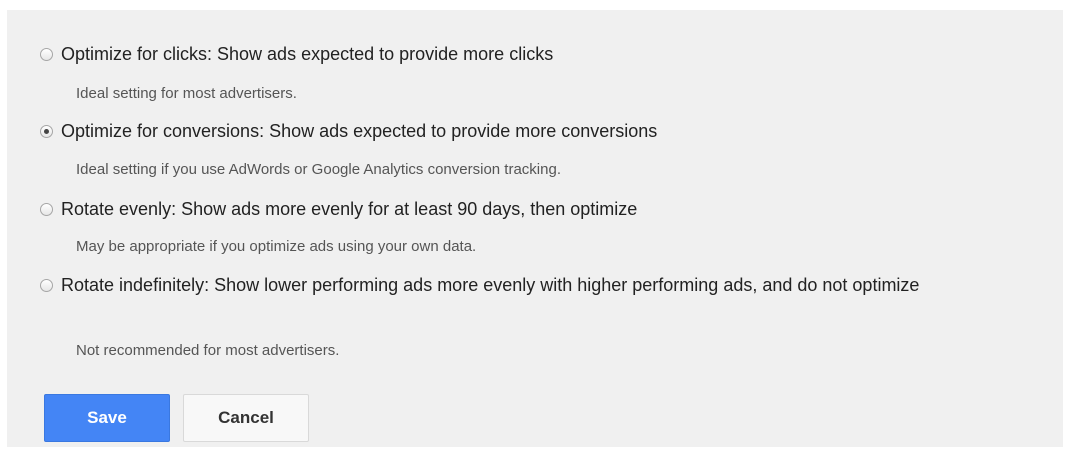 The image size is (1069, 457). I want to click on cancel-button: Cancel, so click(246, 418).